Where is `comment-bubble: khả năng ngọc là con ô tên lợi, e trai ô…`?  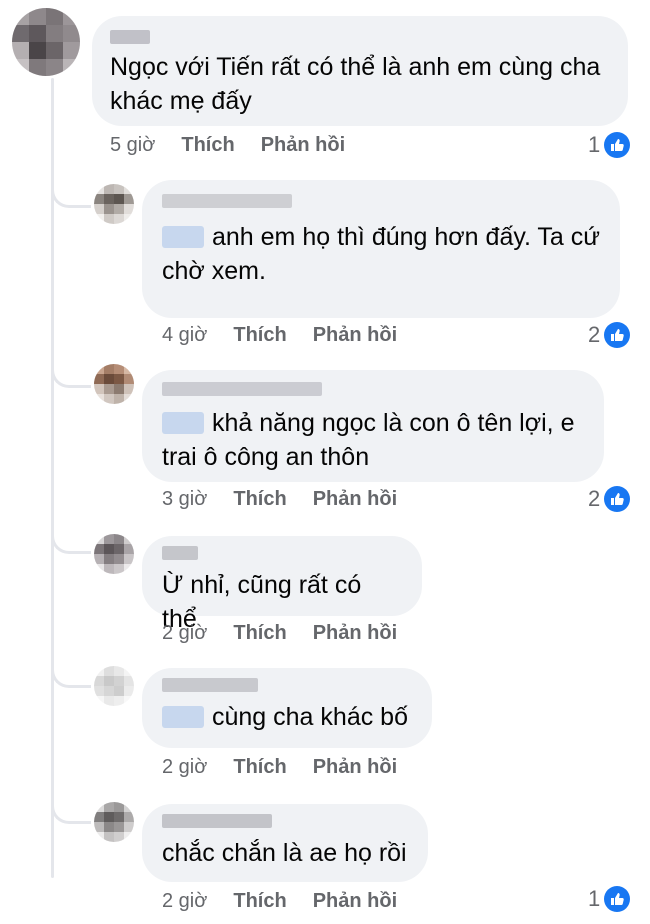 comment-bubble: khả năng ngọc là con ô tên lợi, e trai ô… is located at coordinates (373, 426).